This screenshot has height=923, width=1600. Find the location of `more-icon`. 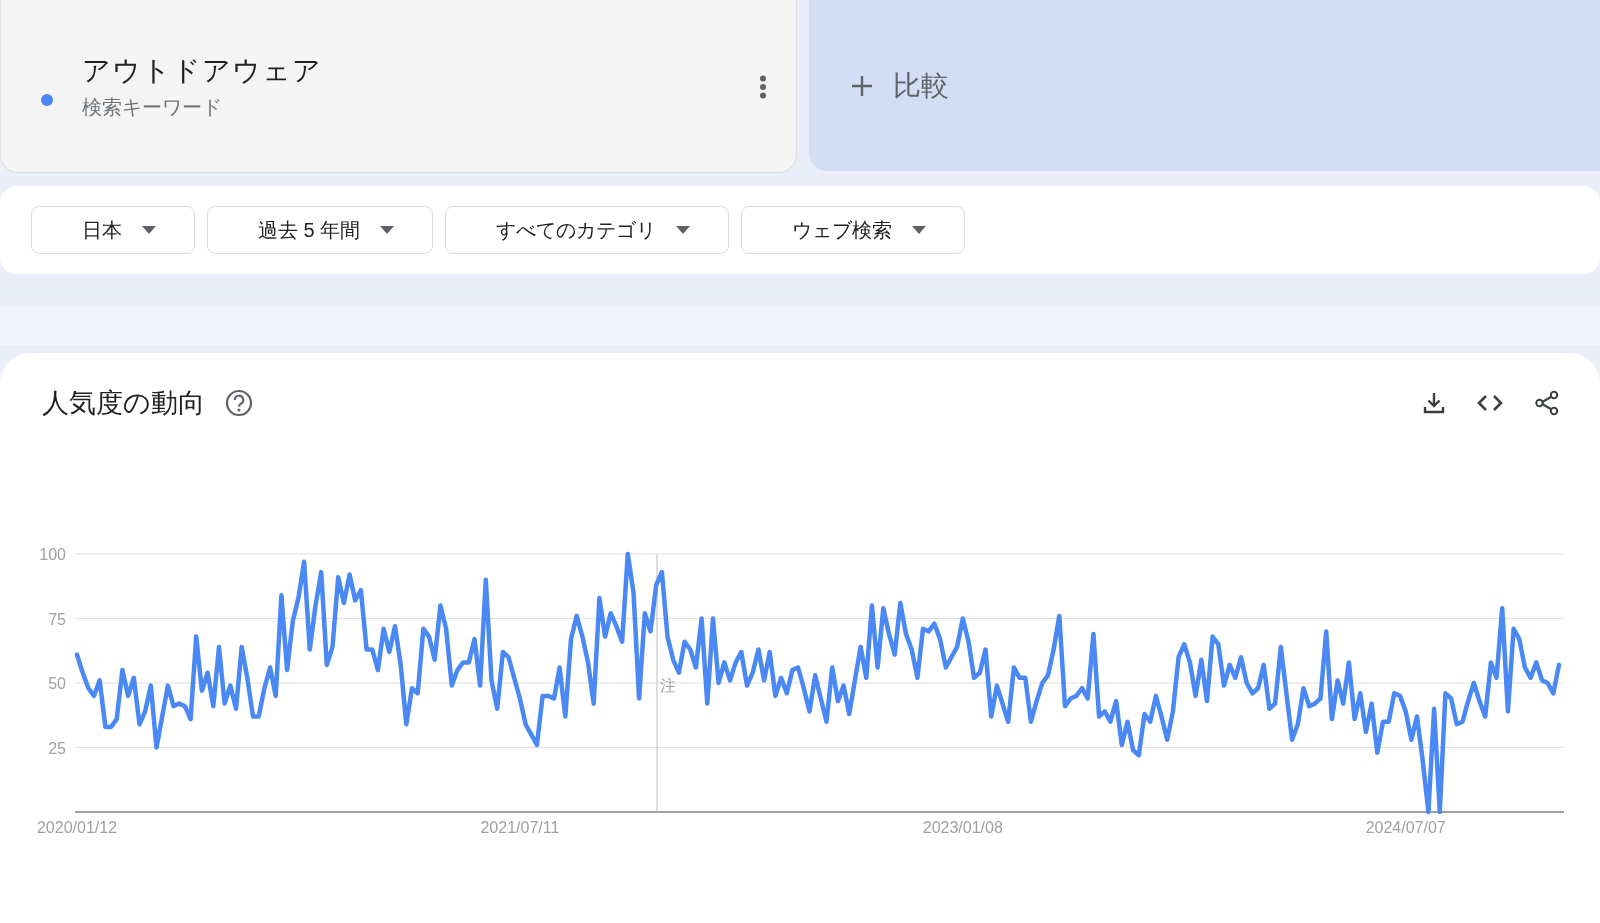

more-icon is located at coordinates (763, 87).